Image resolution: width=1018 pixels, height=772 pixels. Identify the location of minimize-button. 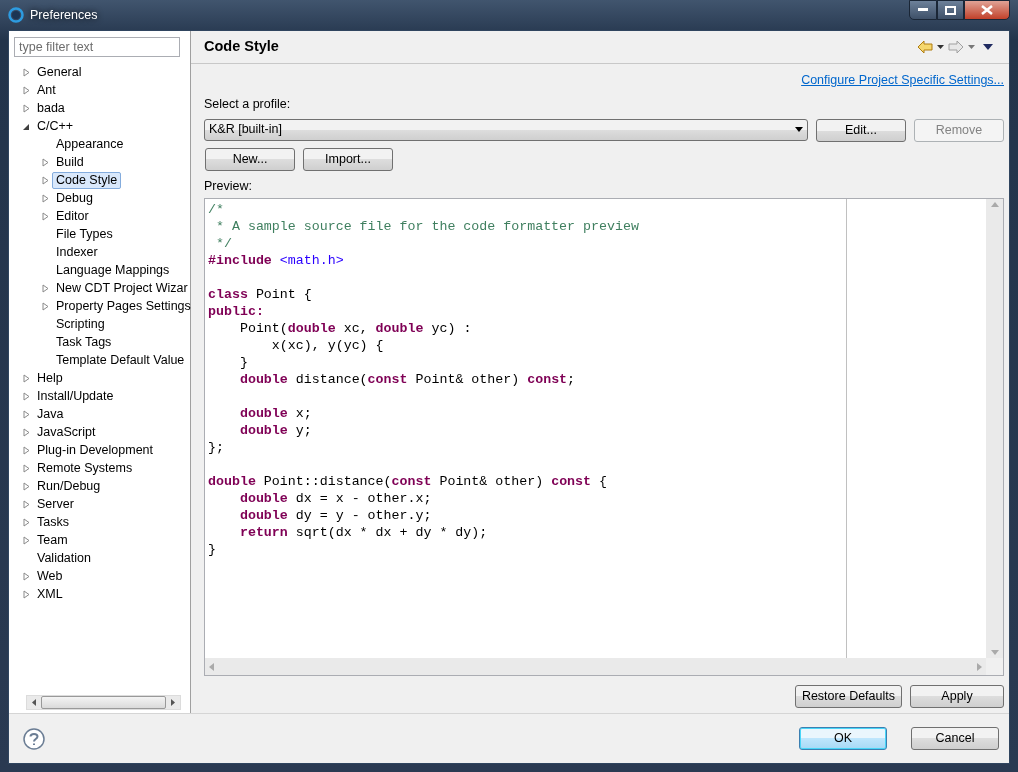
(923, 10).